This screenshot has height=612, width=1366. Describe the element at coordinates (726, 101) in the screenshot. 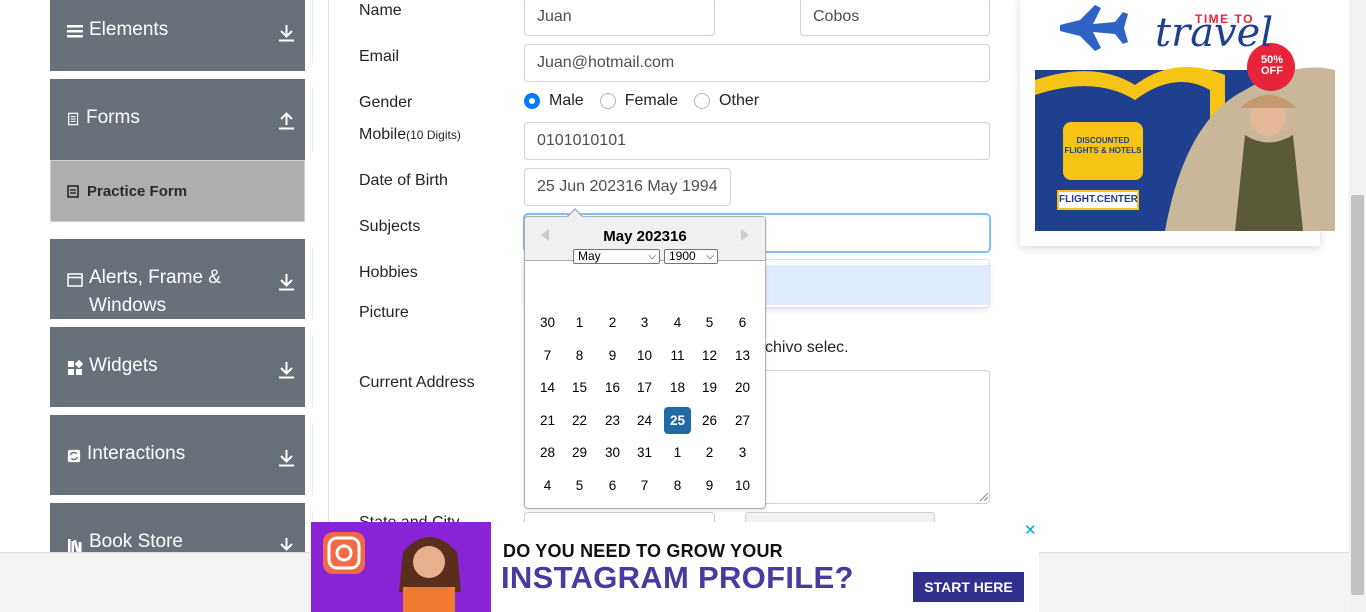

I see `gender-other-option: Other` at that location.